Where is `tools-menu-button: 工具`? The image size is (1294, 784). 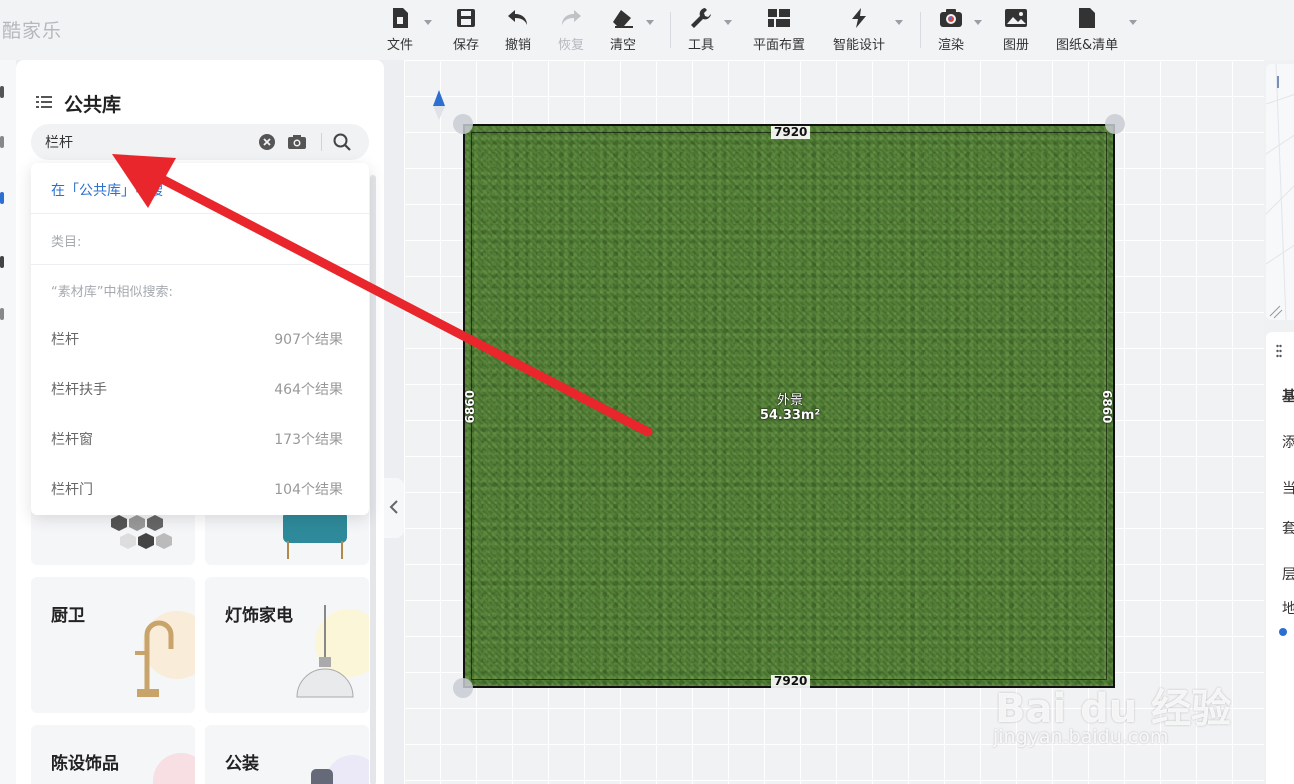
tools-menu-button: 工具 is located at coordinates (701, 30).